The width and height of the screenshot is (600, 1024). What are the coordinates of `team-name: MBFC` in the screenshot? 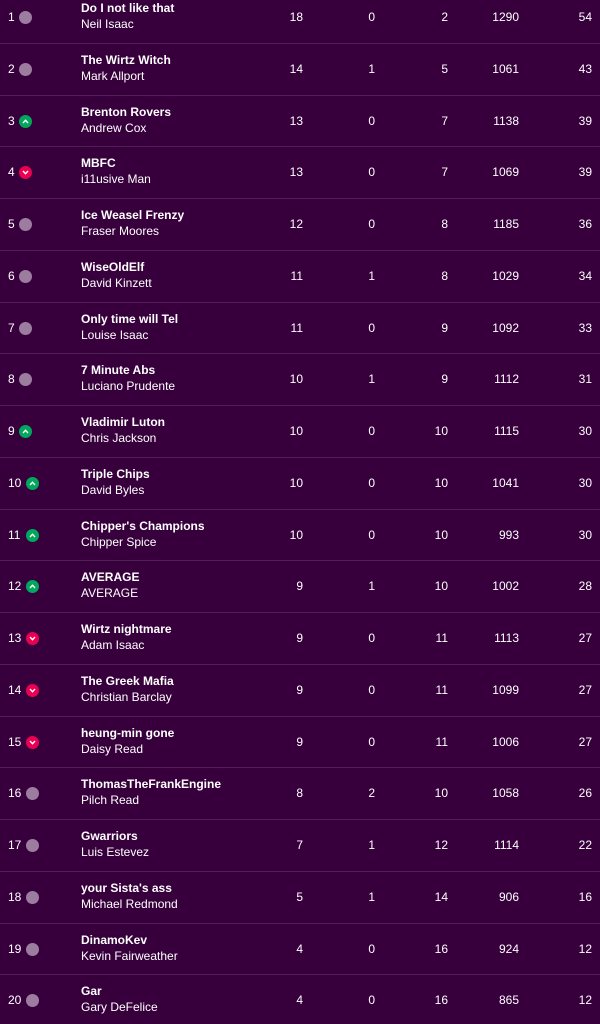 It's located at (116, 163).